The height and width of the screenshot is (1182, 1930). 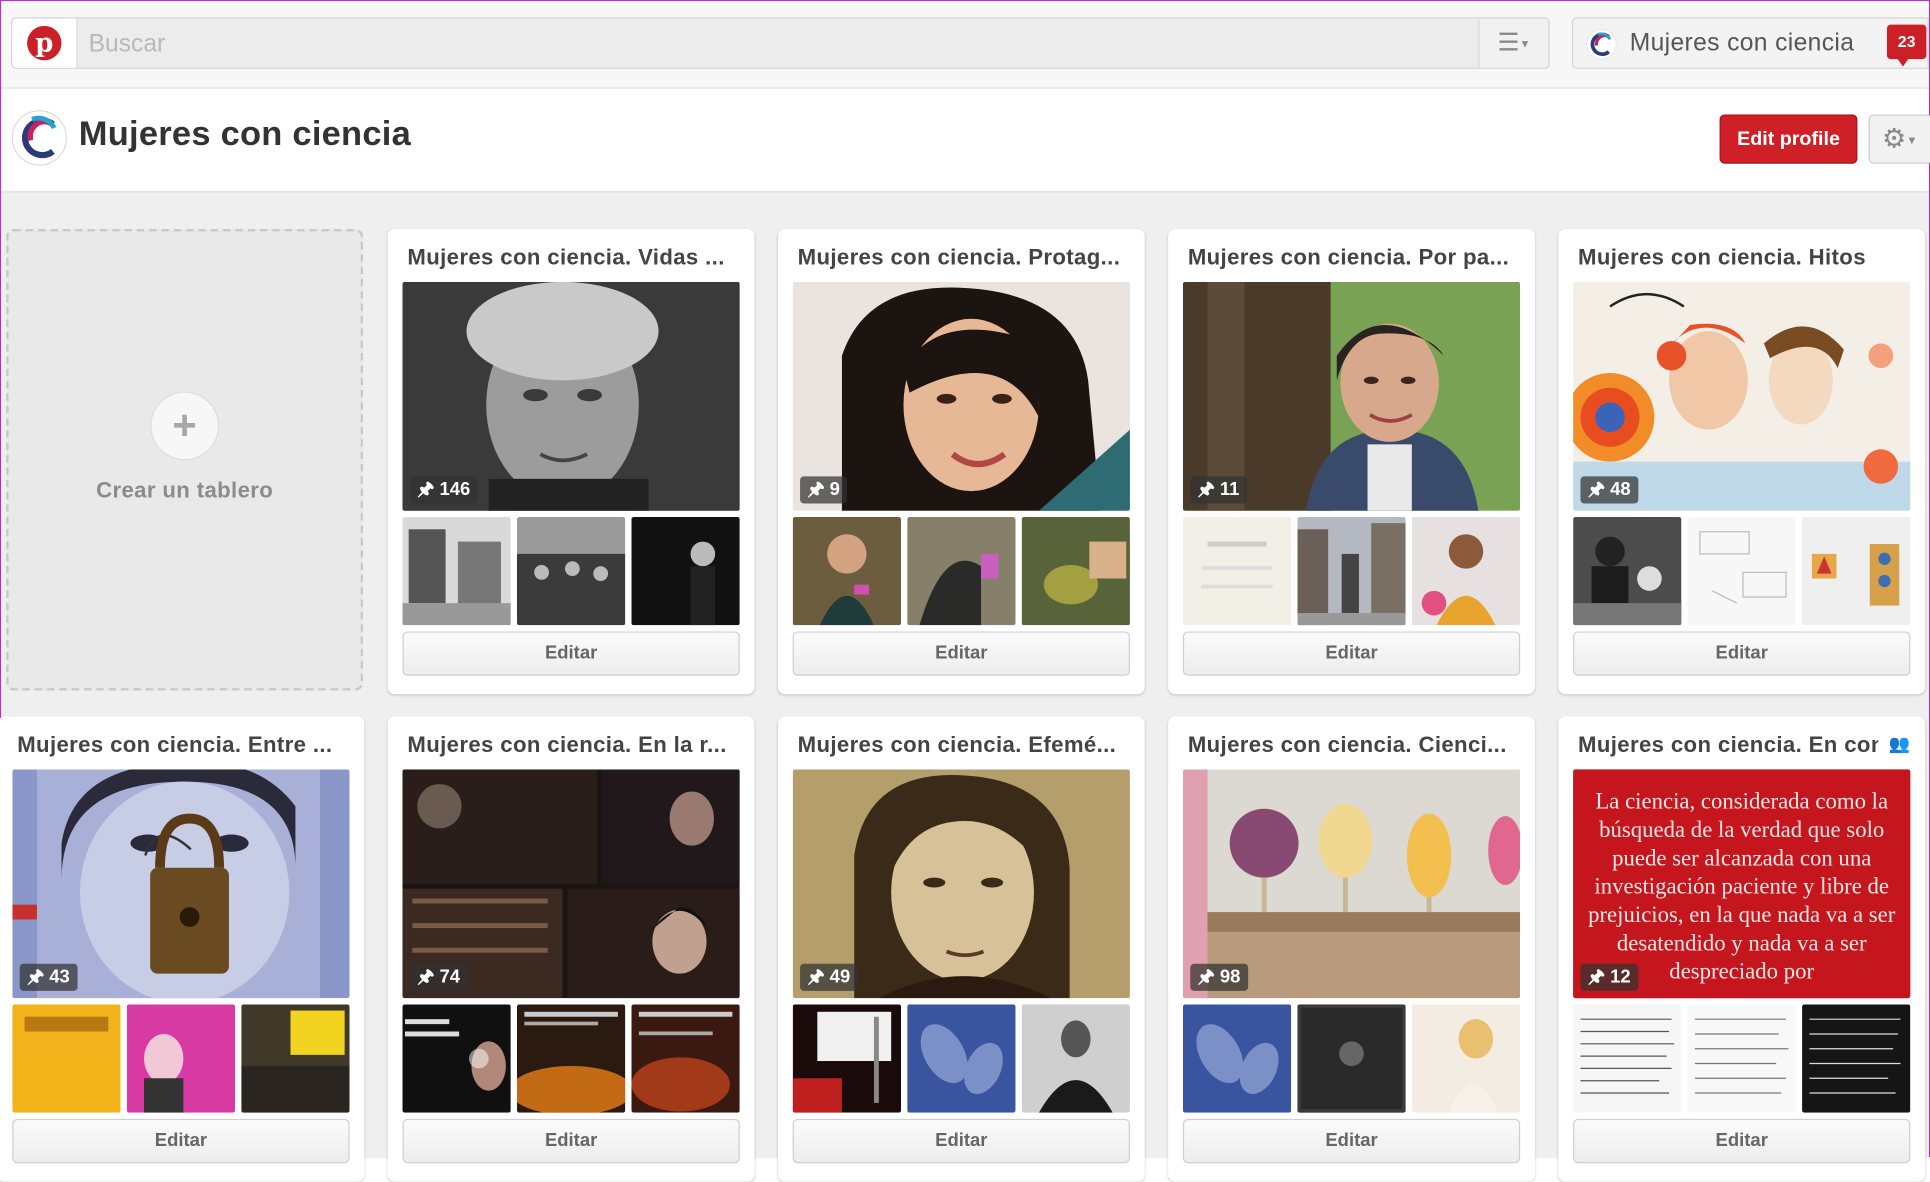 What do you see at coordinates (1742, 396) in the screenshot?
I see `board-cover-image: 🖈 48` at bounding box center [1742, 396].